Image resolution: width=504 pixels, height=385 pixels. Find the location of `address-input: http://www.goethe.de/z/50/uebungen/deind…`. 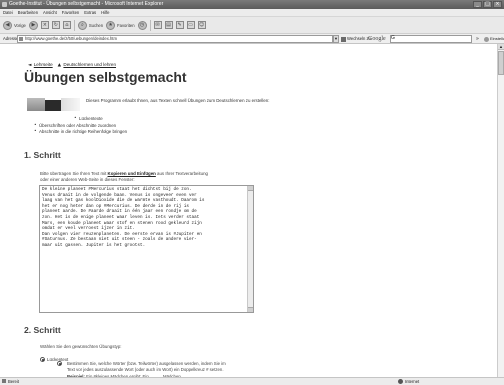

address-input: http://www.goethe.de/z/50/uebungen/deind… is located at coordinates (175, 39).